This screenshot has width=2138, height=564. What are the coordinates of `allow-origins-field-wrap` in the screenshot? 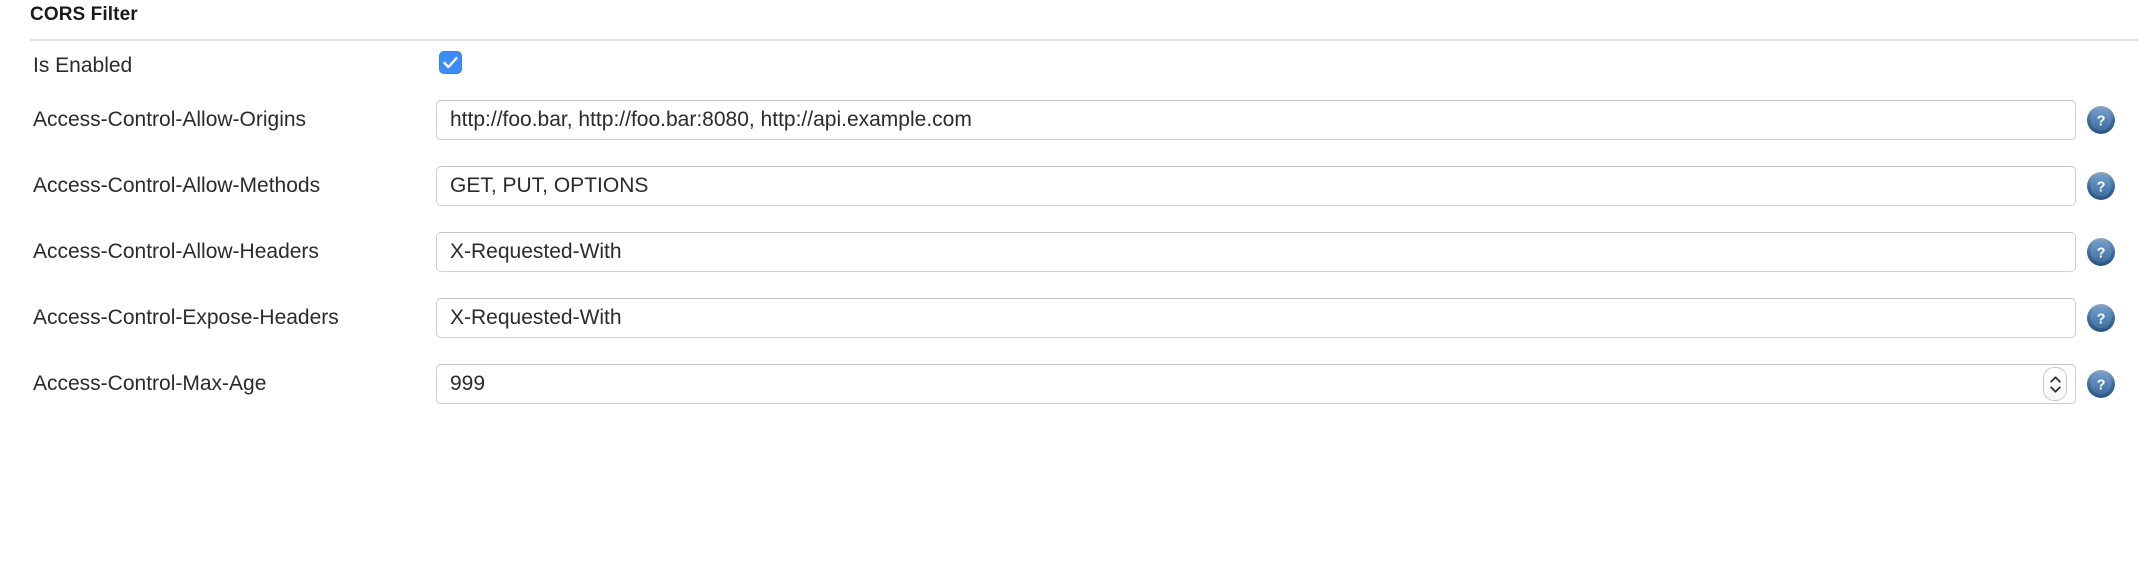 It's located at (1256, 120).